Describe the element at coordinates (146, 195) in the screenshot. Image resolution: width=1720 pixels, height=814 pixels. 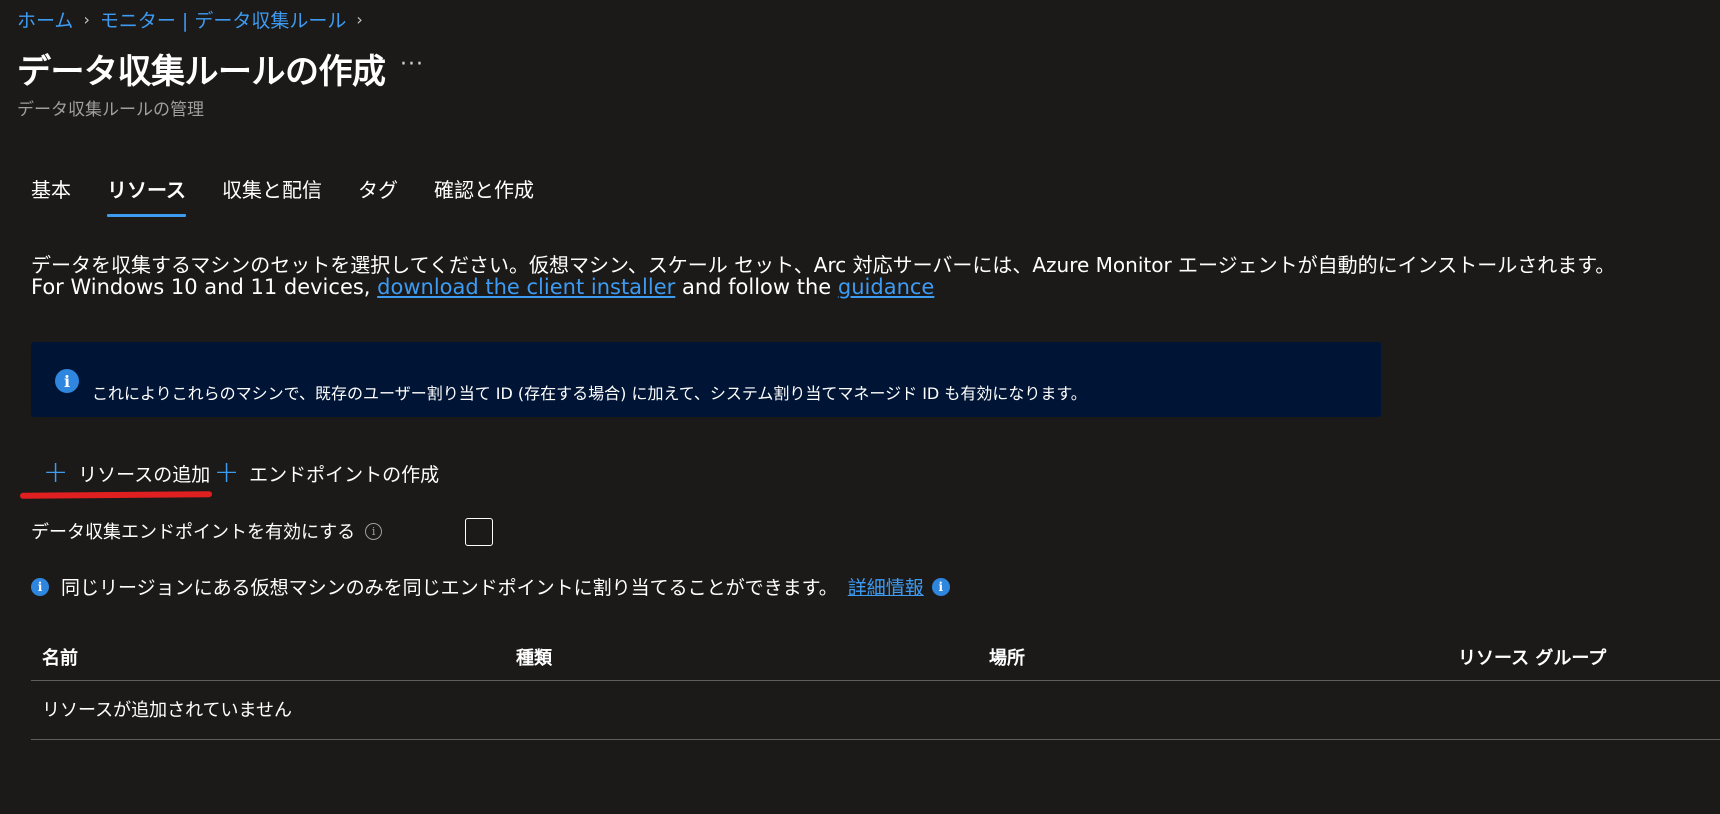
I see `tab-resources: リソース` at that location.